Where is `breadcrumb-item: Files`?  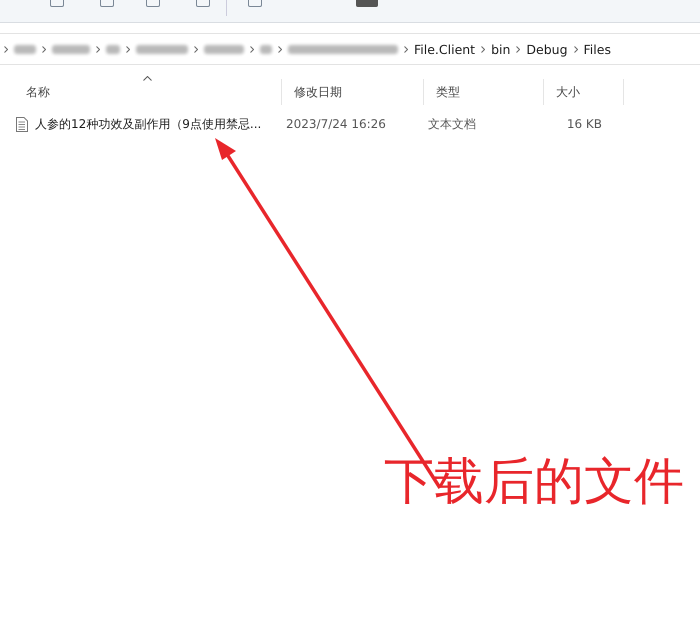 breadcrumb-item: Files is located at coordinates (597, 49).